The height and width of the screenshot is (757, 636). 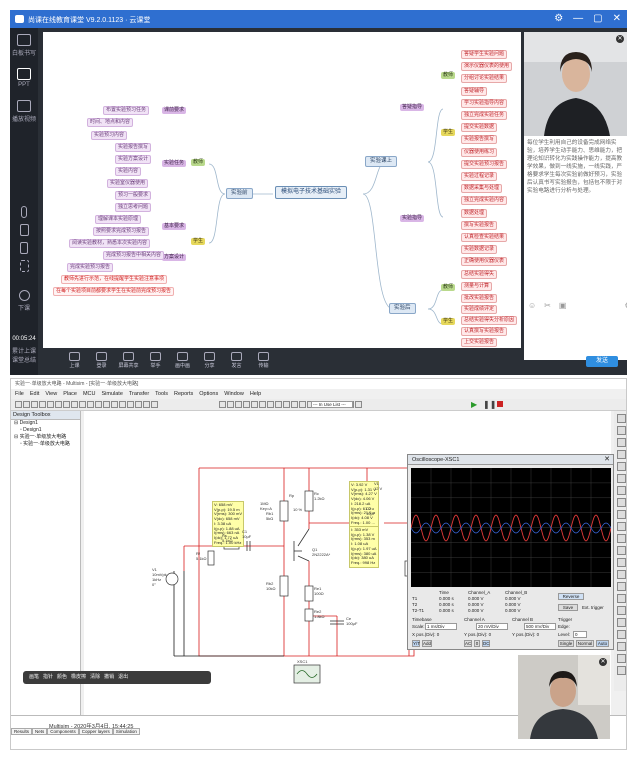 What do you see at coordinates (564, 697) in the screenshot?
I see `student-video: ✕` at bounding box center [564, 697].